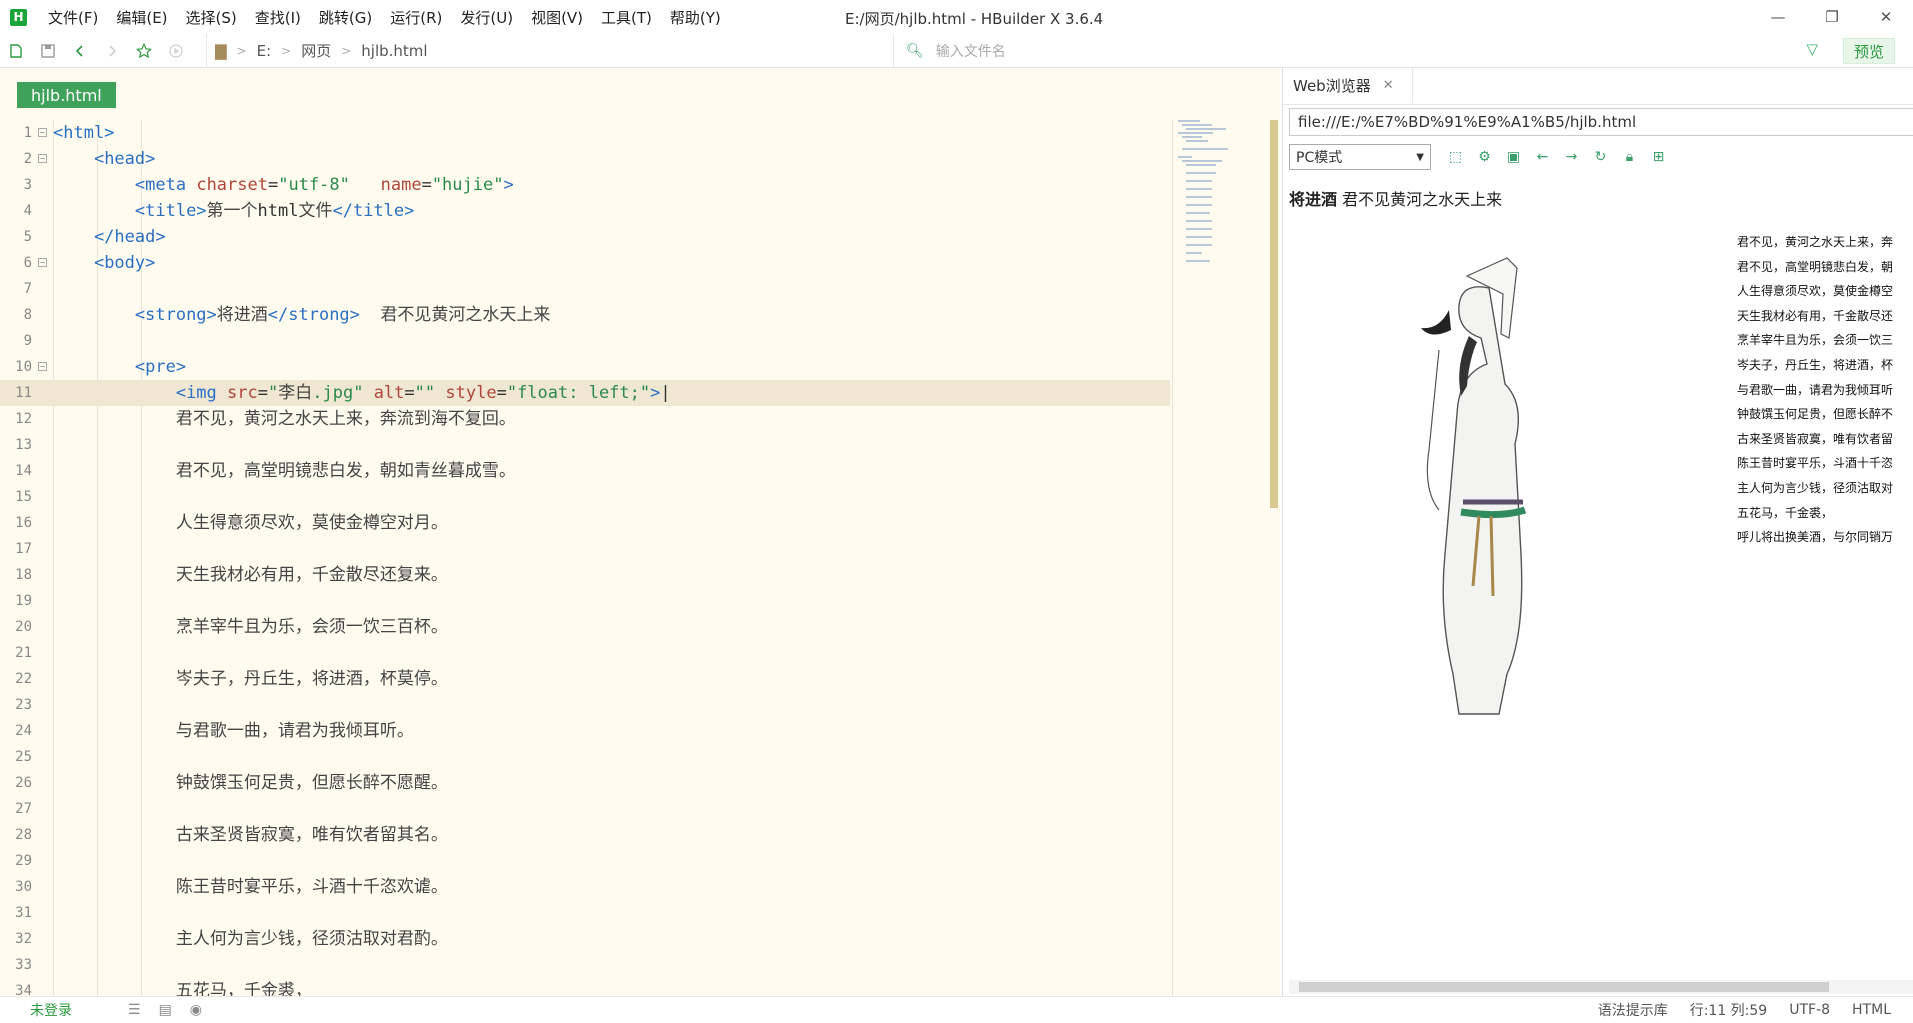 Image resolution: width=1913 pixels, height=1023 pixels. I want to click on theme-icon: ◉, so click(196, 1010).